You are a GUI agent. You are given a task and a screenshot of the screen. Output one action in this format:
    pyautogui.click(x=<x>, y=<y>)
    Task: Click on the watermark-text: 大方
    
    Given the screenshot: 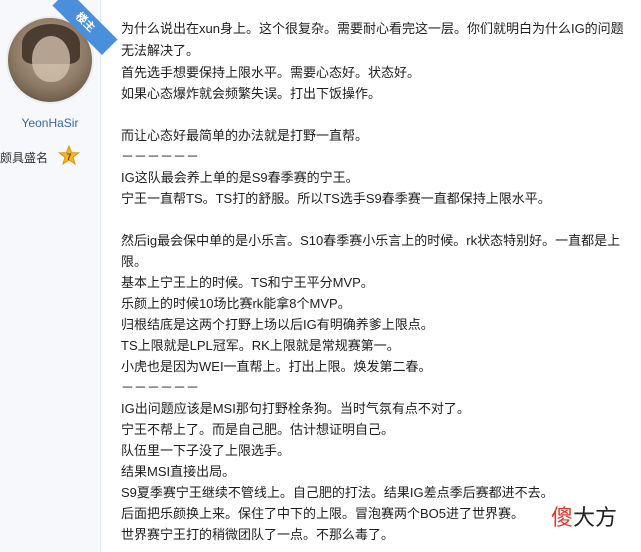 What is the action you would take?
    pyautogui.click(x=595, y=517)
    